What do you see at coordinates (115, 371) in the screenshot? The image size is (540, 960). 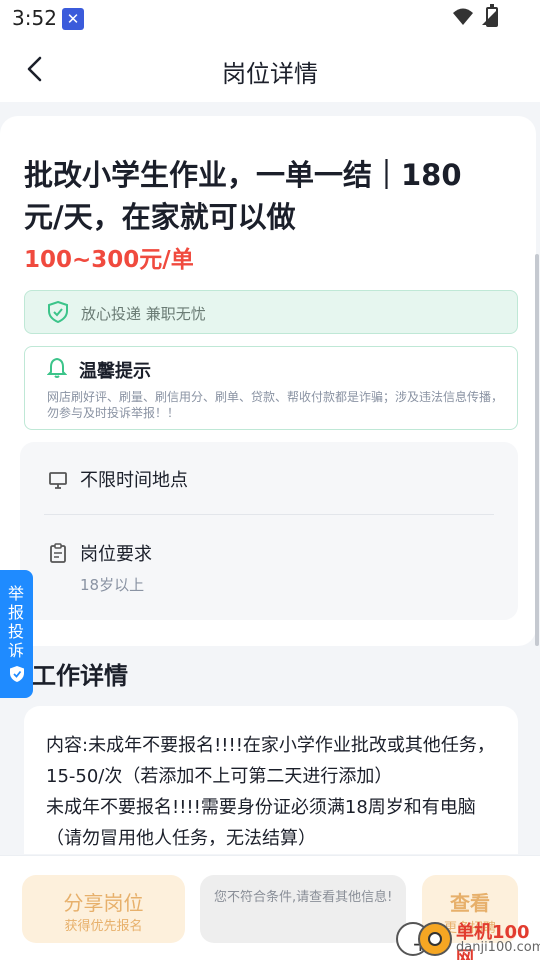 I see `tip-title: 温馨提示` at bounding box center [115, 371].